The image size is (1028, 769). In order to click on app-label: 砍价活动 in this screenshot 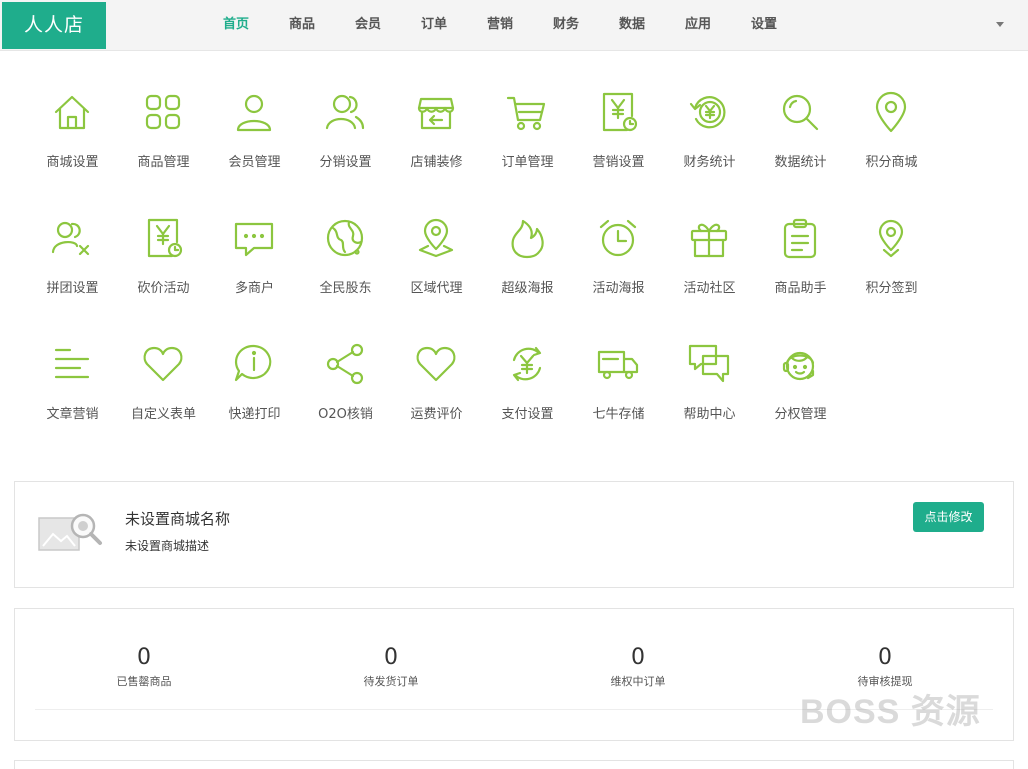, I will do `click(163, 288)`.